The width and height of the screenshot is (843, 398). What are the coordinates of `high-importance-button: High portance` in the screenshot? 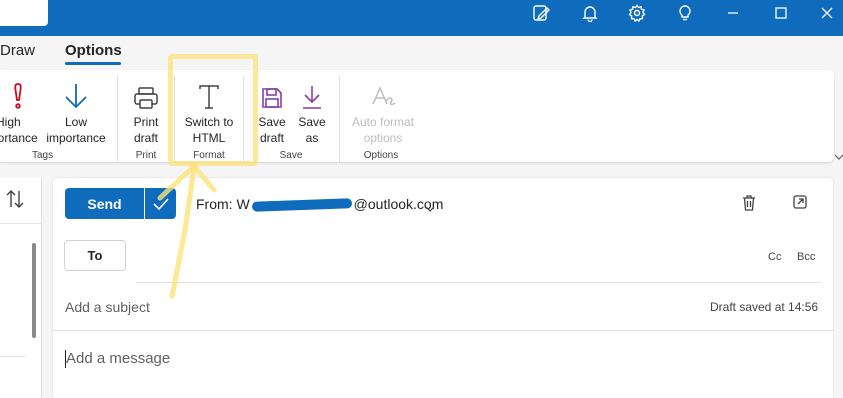 It's located at (19, 110).